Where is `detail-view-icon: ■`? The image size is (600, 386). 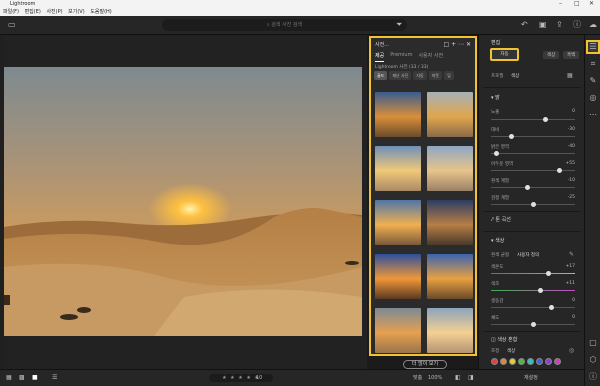 detail-view-icon: ■ is located at coordinates (35, 378).